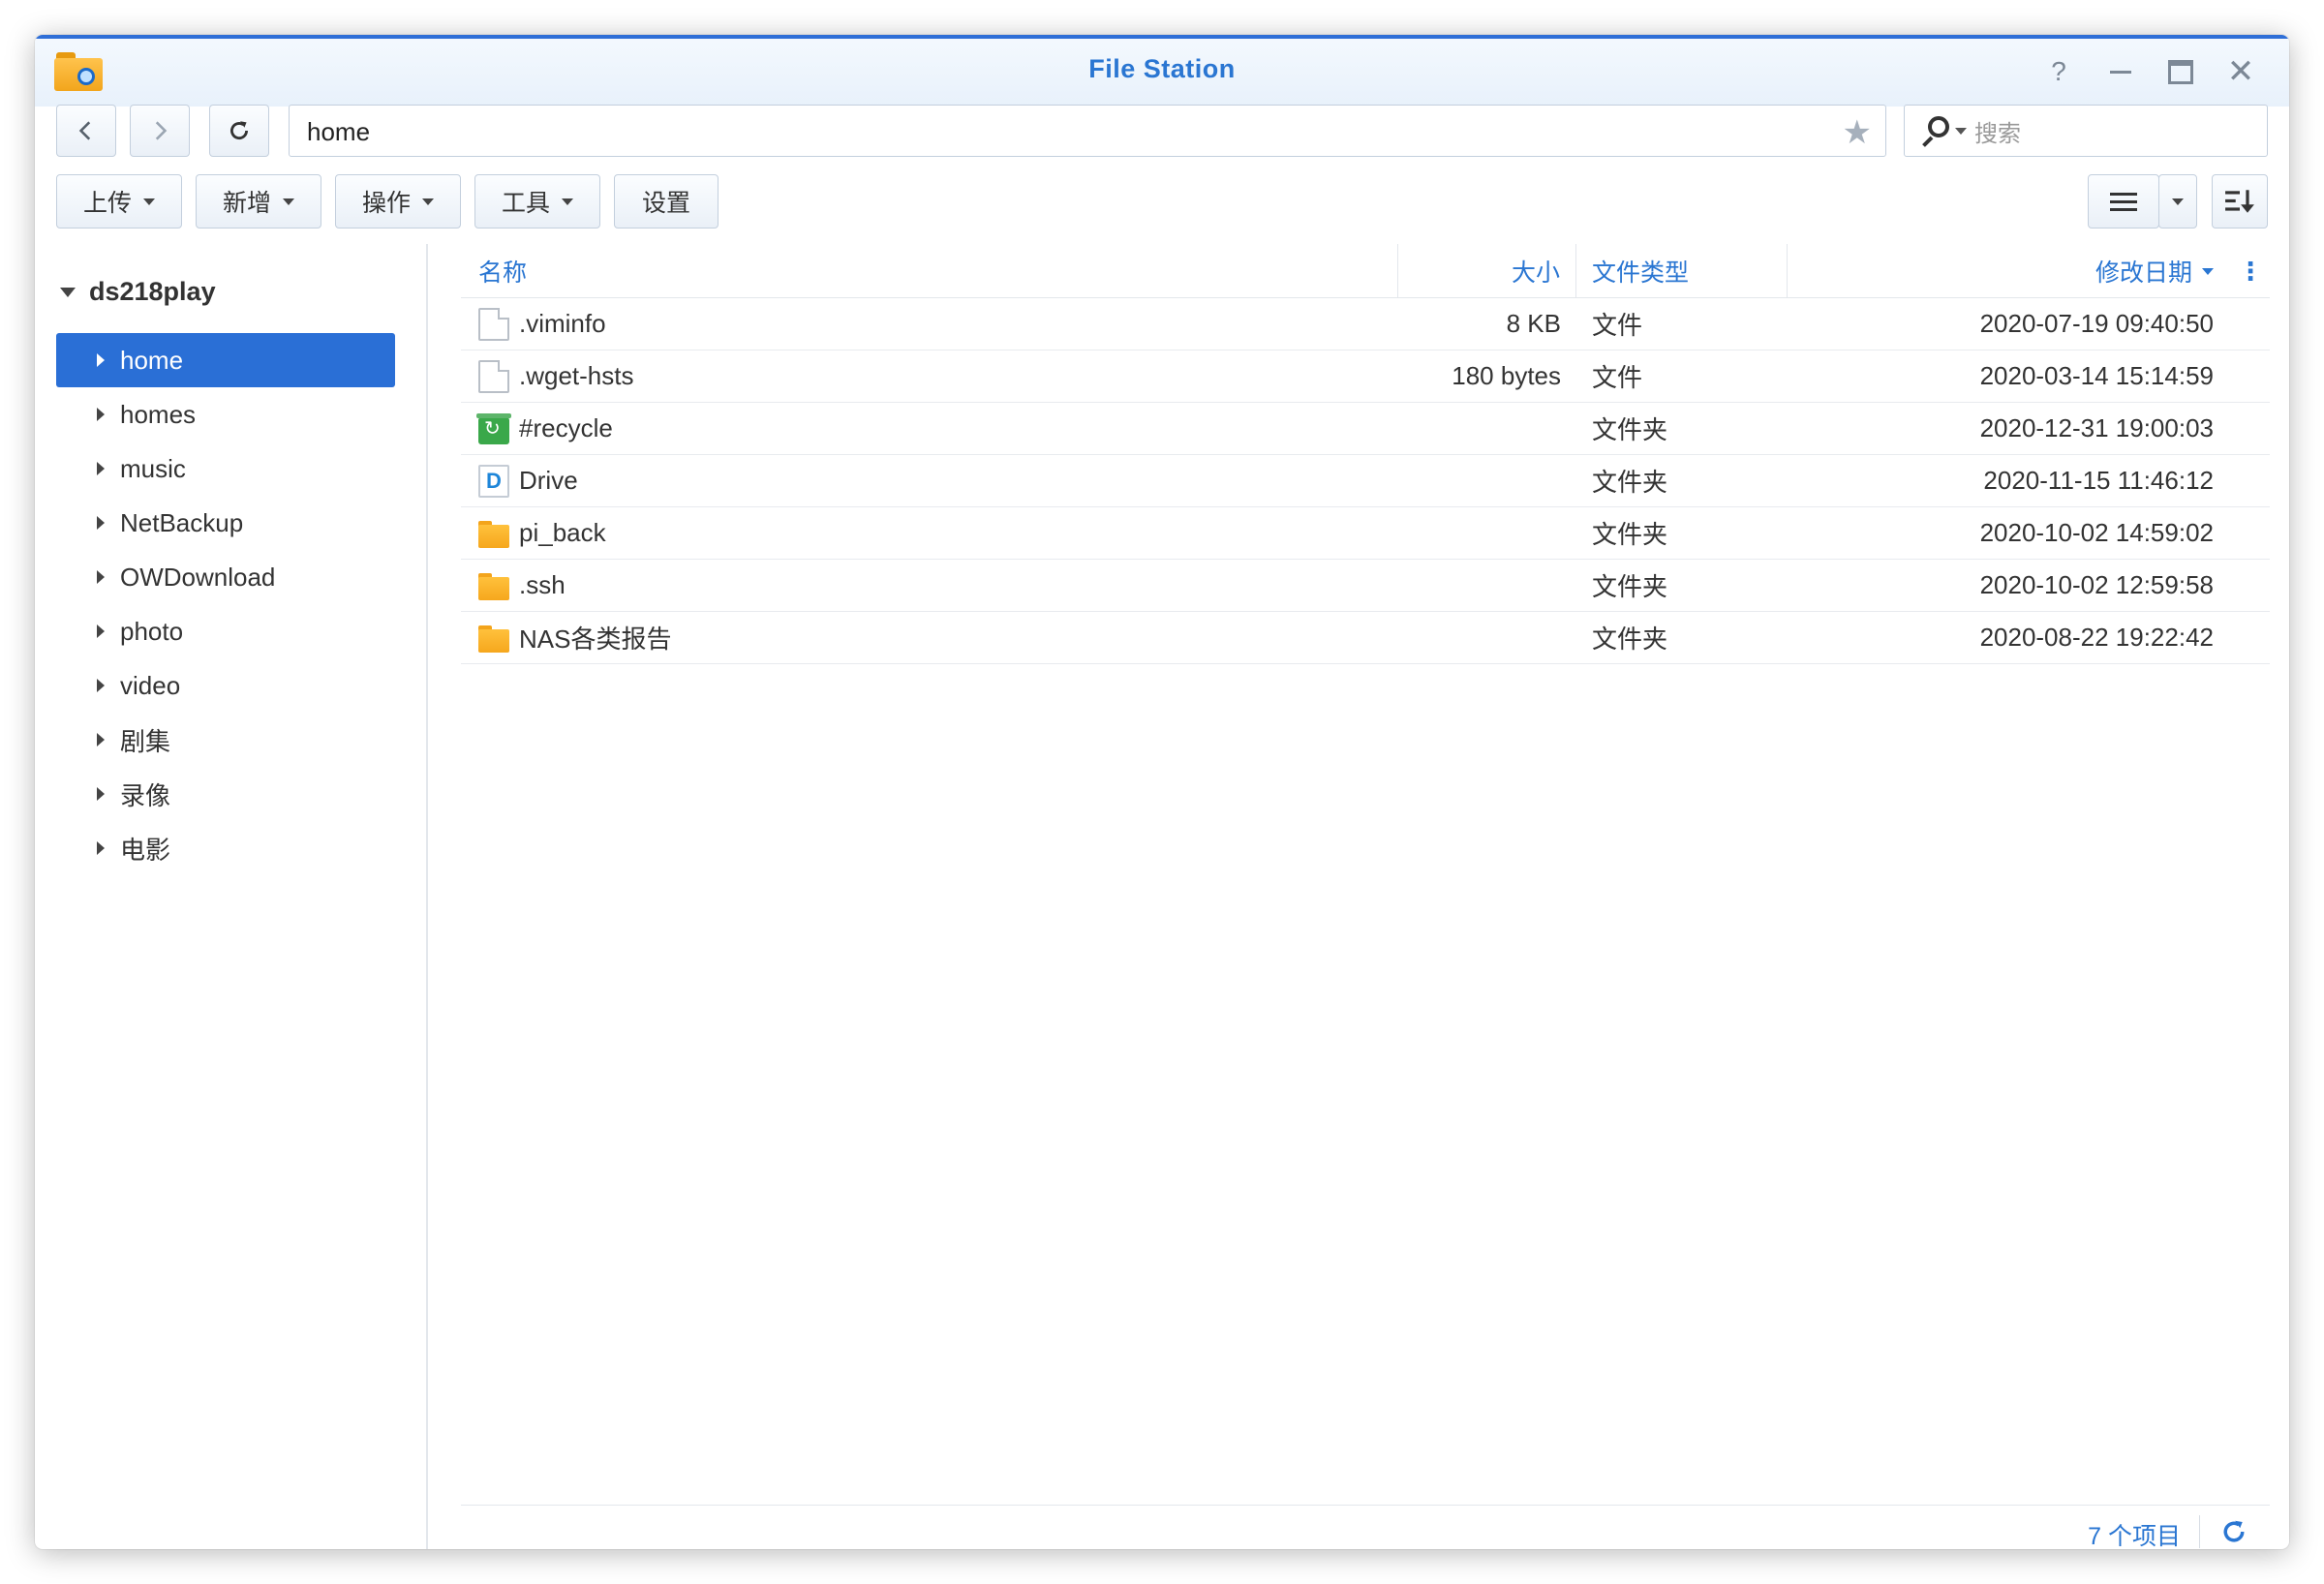 Image resolution: width=2324 pixels, height=1584 pixels. I want to click on tree-item-label: homes, so click(158, 414).